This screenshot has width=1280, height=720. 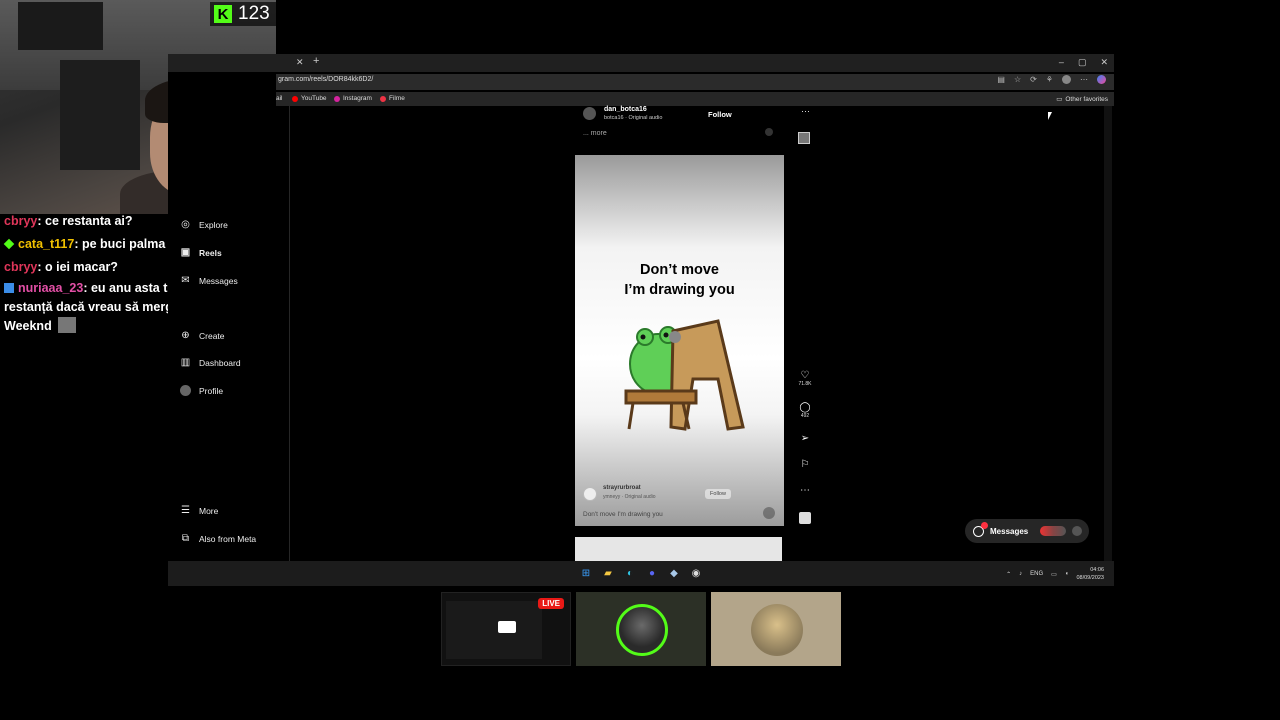 I want to click on system-tray: ⌃ ♪ ENG ▭ ◖ 04:06 08/09/2023, so click(x=1055, y=574).